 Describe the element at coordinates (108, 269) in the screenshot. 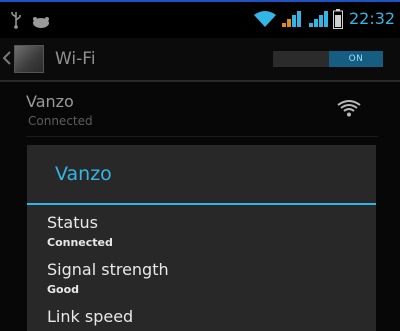

I see `signal-strength-label: Signal strength` at that location.